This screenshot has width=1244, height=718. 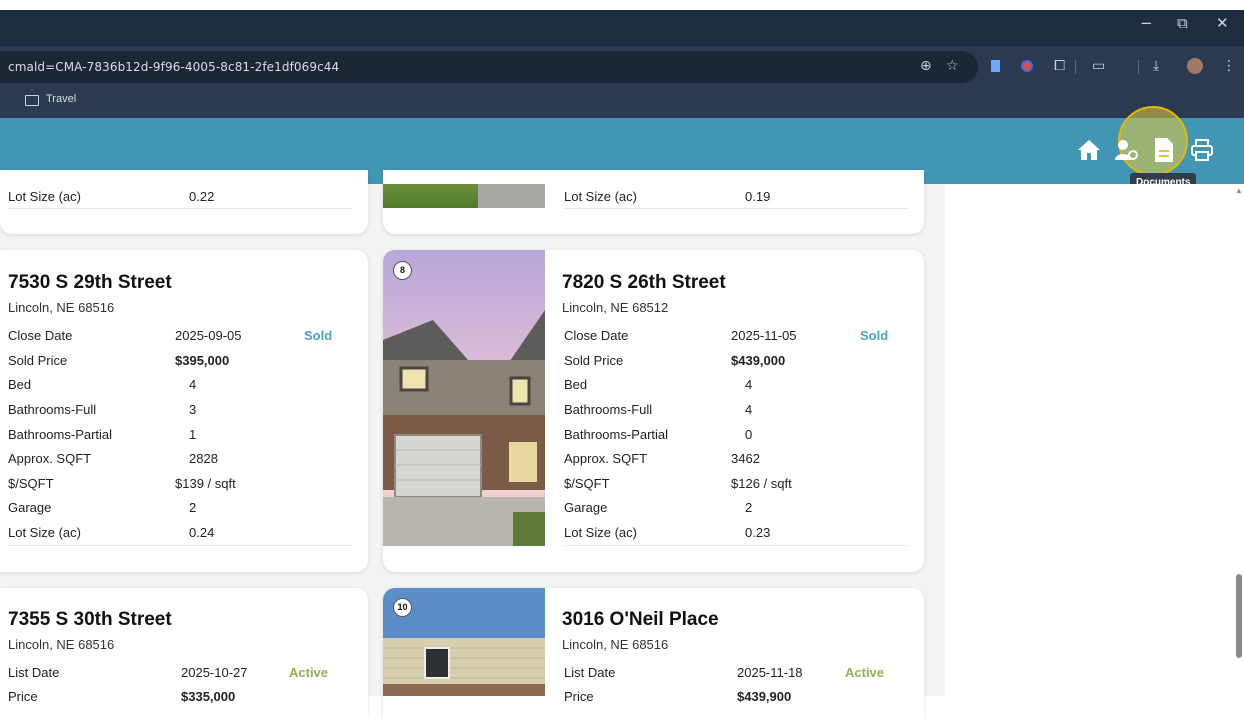 I want to click on avatar, so click(x=1195, y=66).